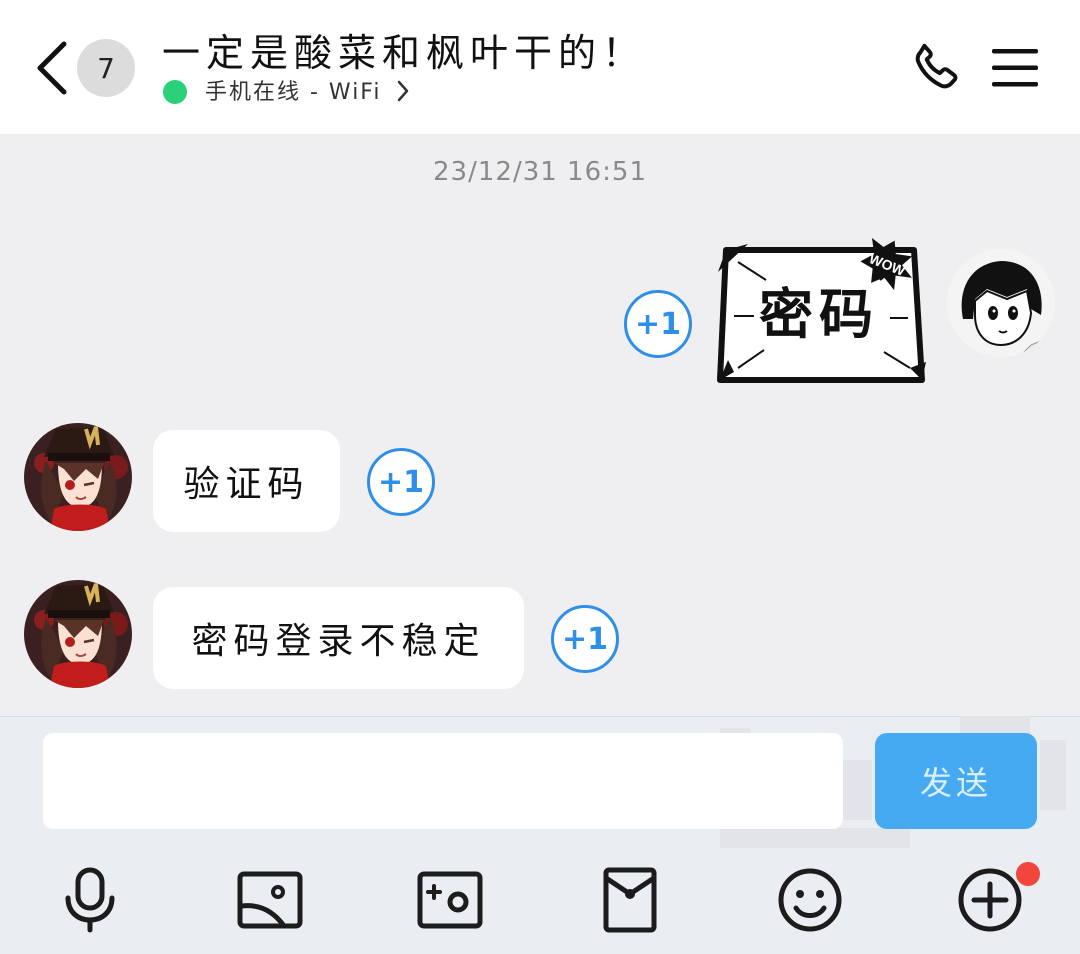  Describe the element at coordinates (1028, 874) in the screenshot. I see `notification-dot` at that location.